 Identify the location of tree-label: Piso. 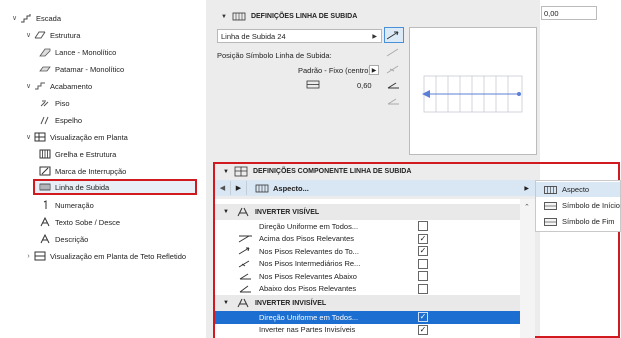
(62, 103).